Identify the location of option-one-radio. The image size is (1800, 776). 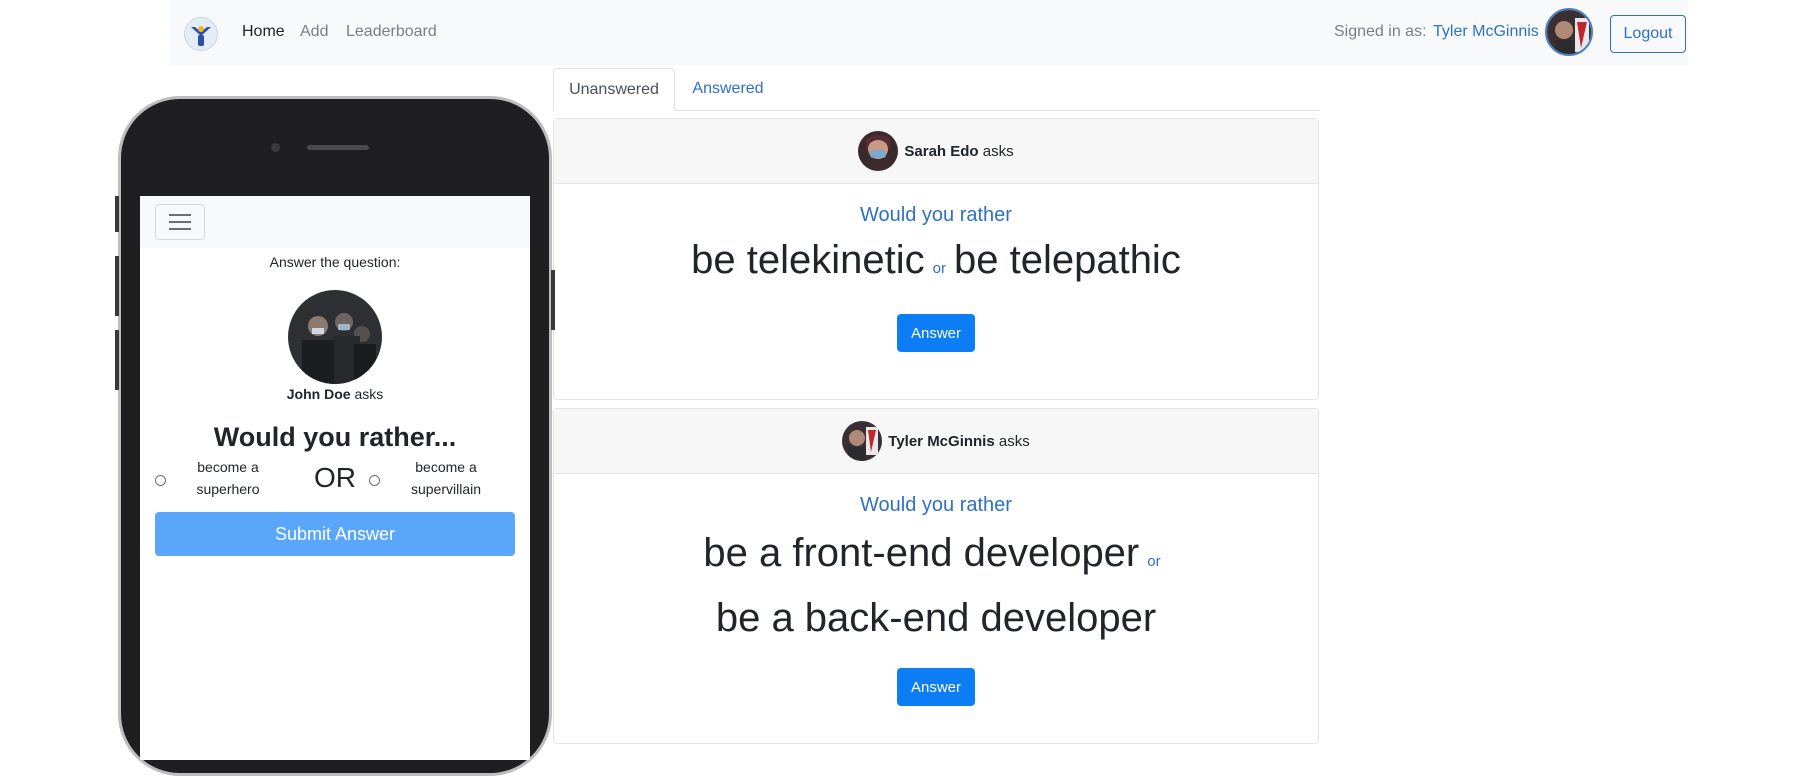
(160, 480).